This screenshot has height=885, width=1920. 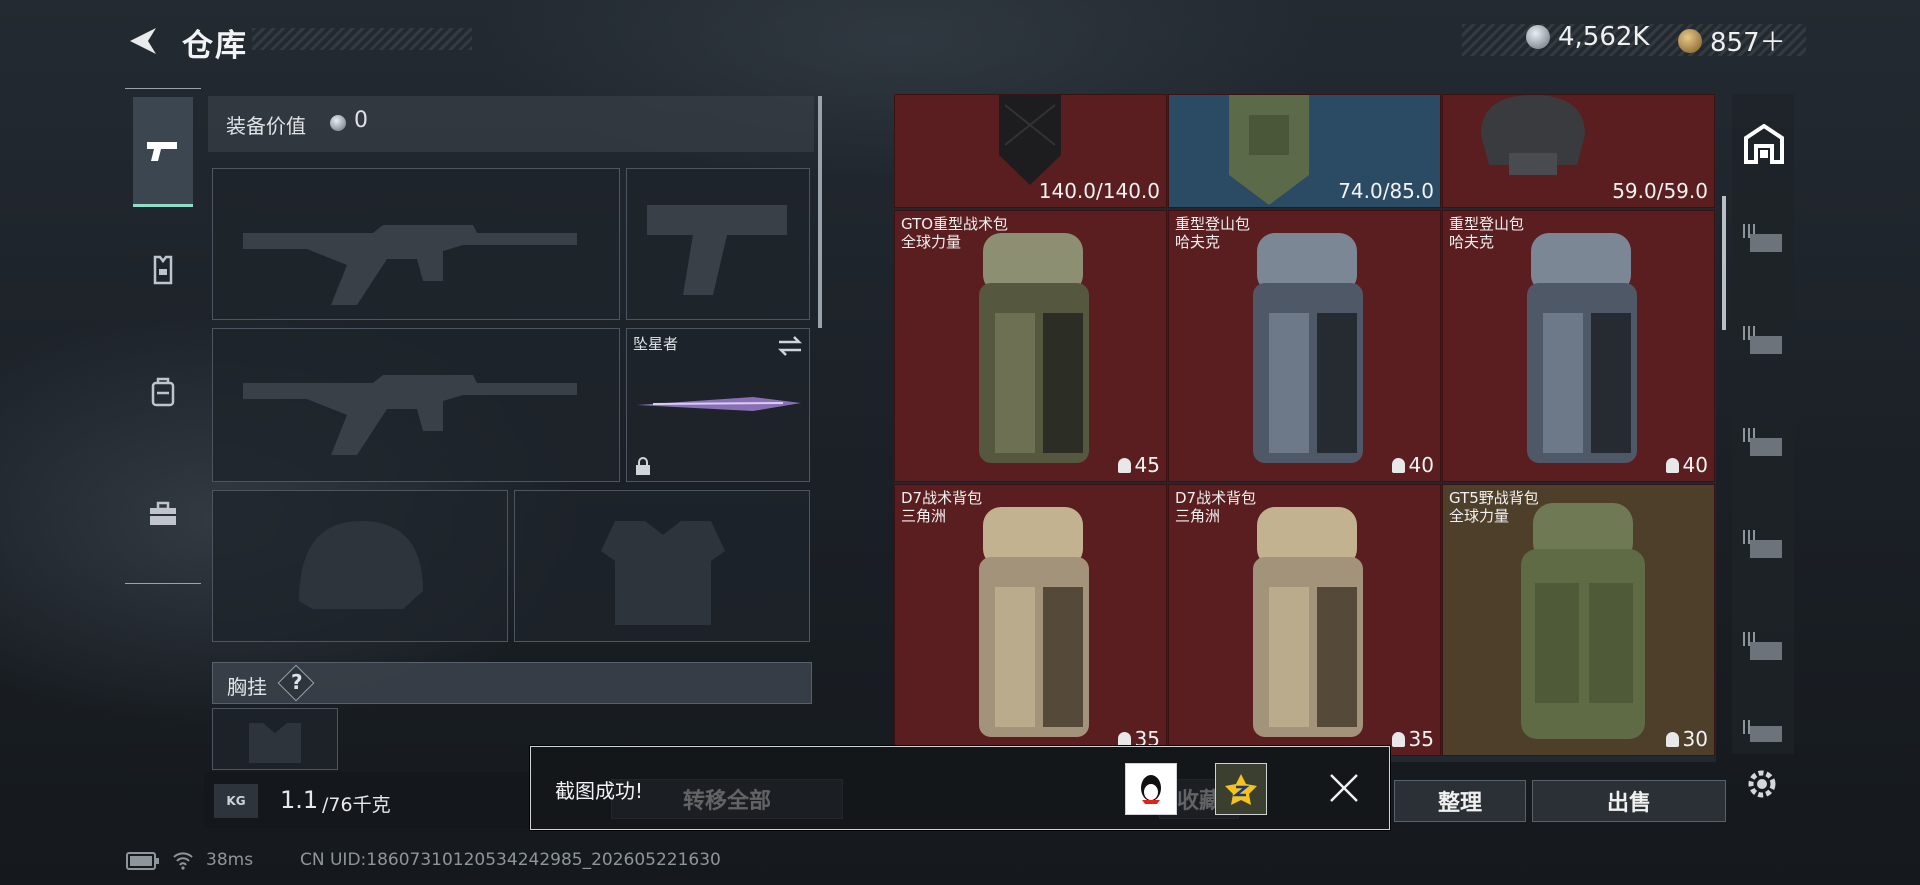 I want to click on item-count: 35, so click(x=1412, y=739).